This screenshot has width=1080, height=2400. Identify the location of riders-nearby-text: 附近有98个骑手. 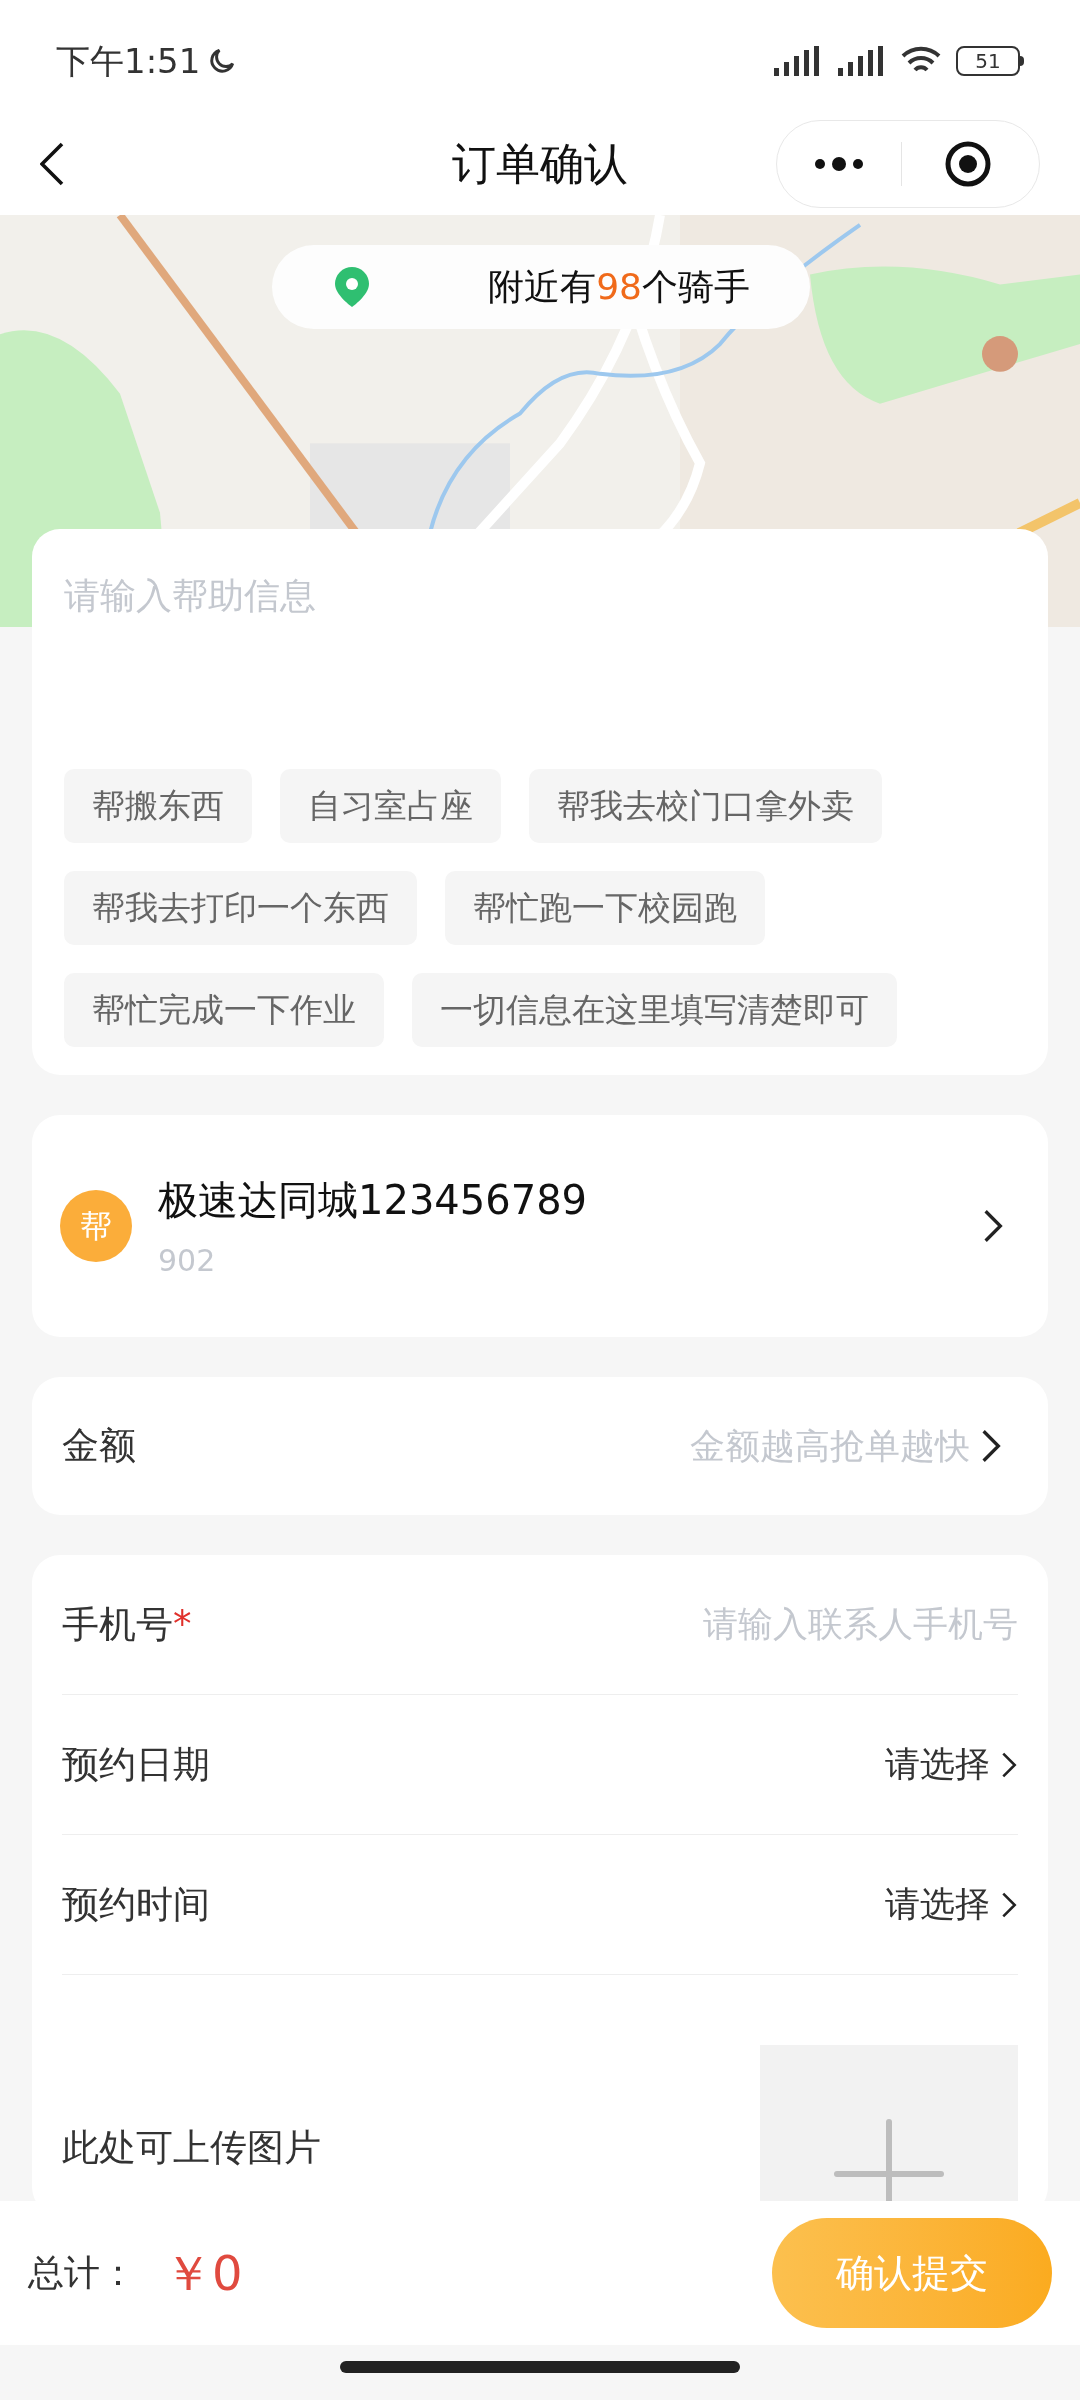
(619, 287).